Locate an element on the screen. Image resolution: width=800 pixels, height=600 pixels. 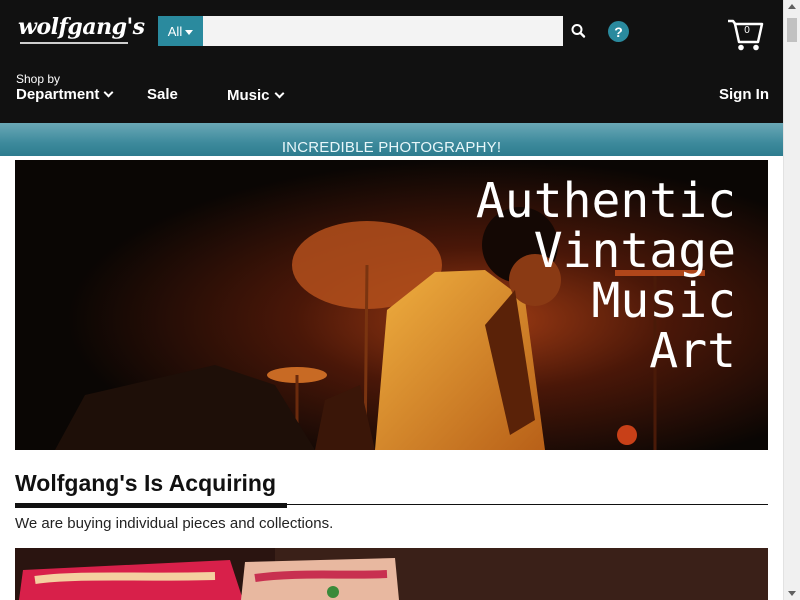
section-title: Wolfgang's Is Acquiring is located at coordinates (146, 483).